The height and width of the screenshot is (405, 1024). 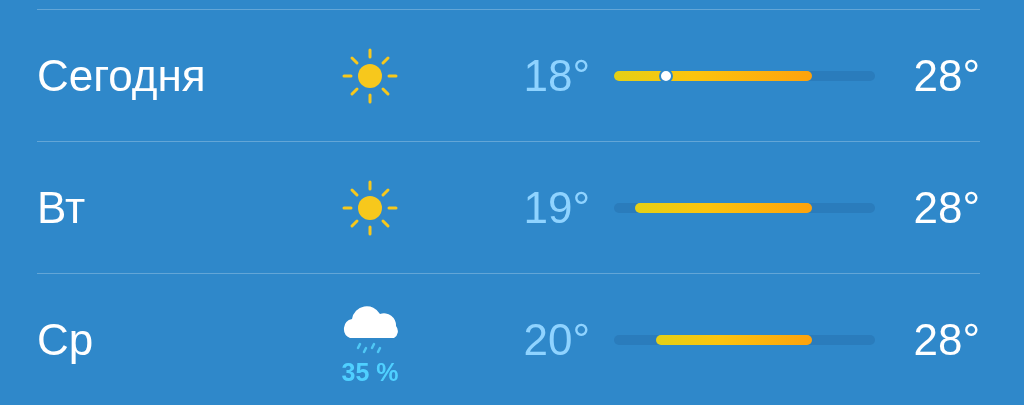 What do you see at coordinates (556, 75) in the screenshot?
I see `low-temperature: 18°` at bounding box center [556, 75].